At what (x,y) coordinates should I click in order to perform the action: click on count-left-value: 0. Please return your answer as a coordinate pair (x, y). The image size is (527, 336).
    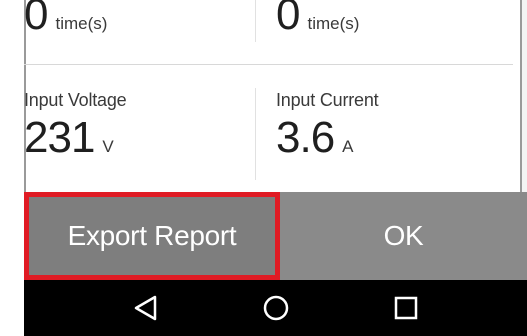
    Looking at the image, I should click on (36, 19).